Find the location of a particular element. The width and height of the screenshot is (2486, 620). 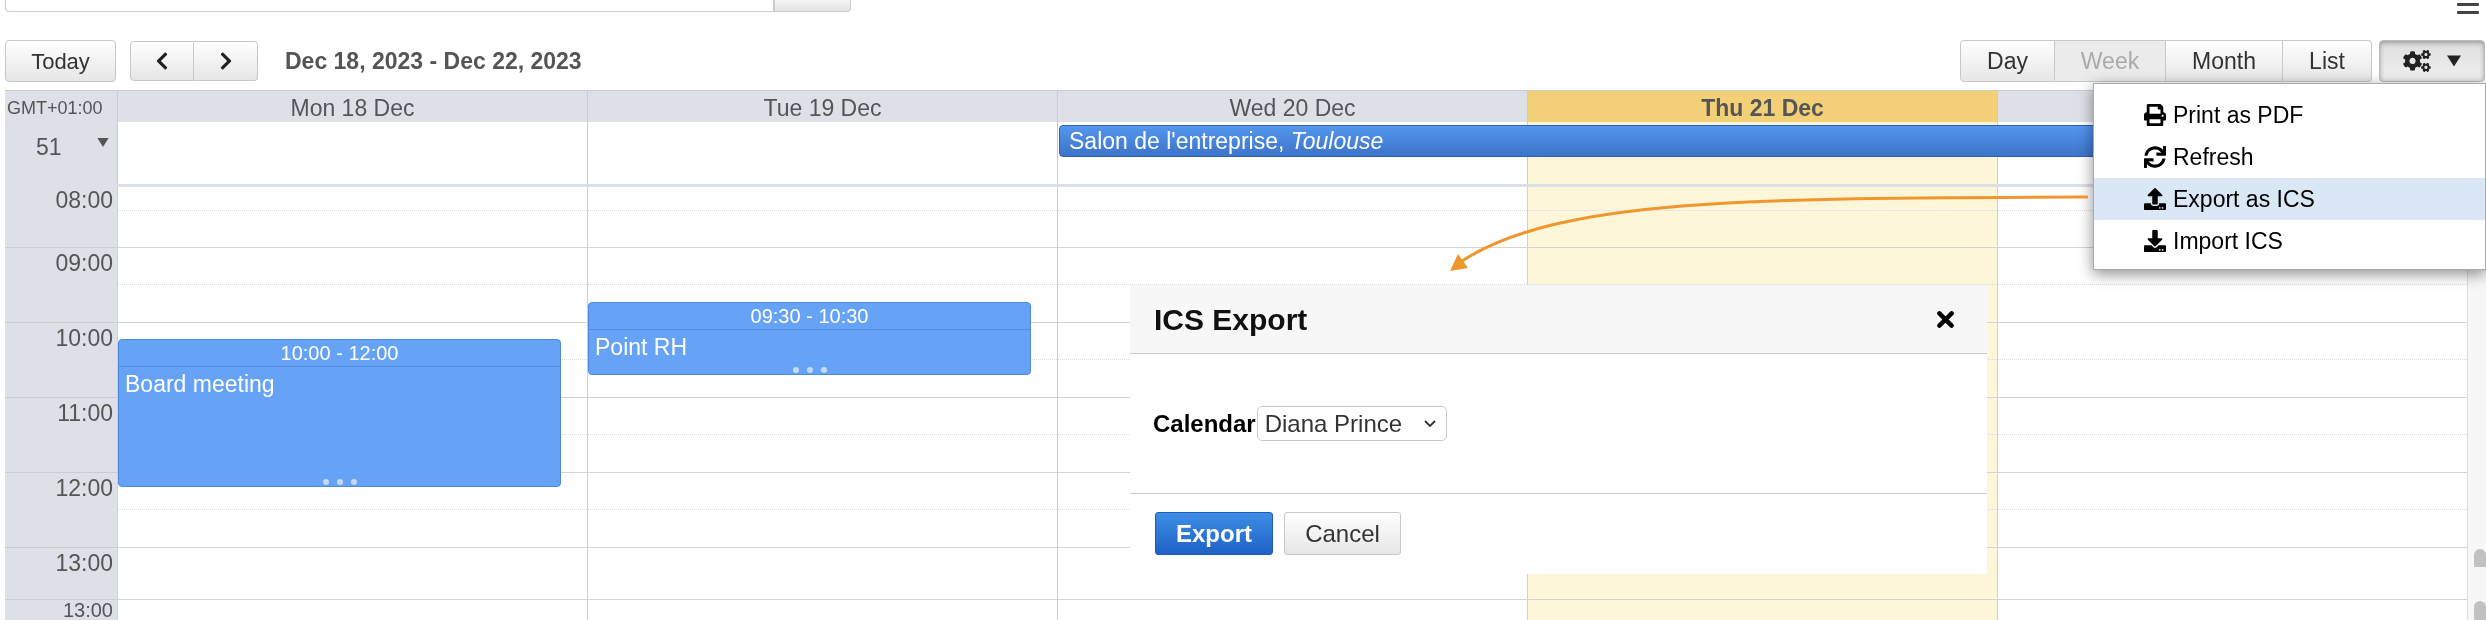

cancel-button: Cancel is located at coordinates (1342, 533).